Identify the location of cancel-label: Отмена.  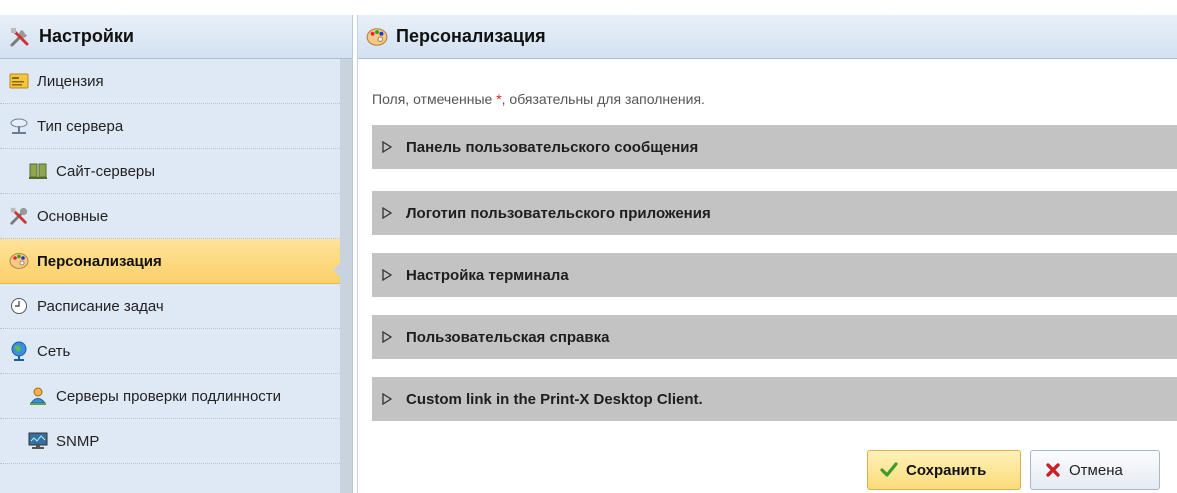
(1096, 470).